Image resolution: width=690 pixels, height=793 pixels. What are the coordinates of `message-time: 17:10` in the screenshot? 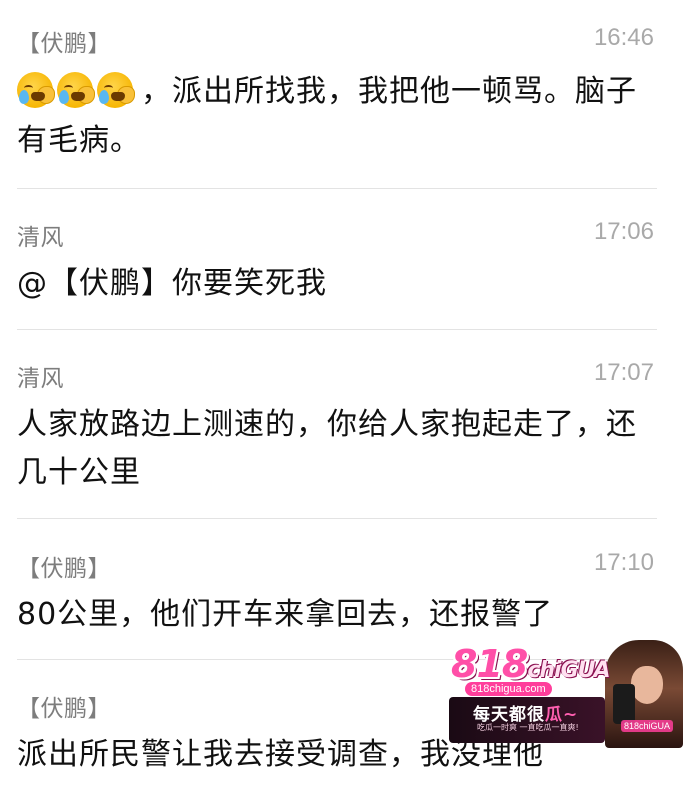 It's located at (623, 562).